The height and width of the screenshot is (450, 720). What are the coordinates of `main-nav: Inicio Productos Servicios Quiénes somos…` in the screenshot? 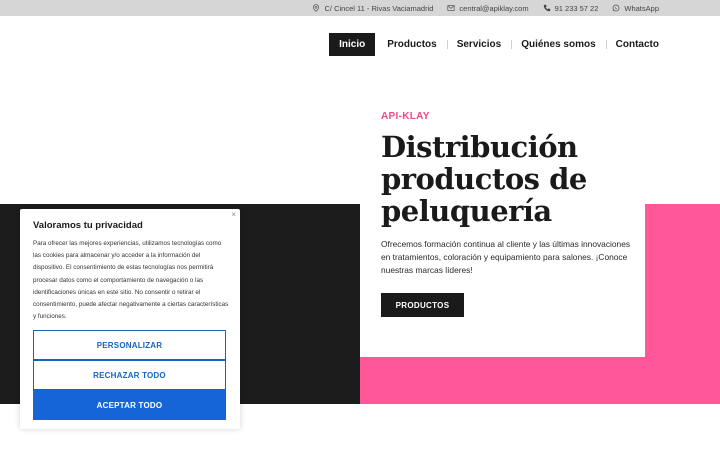 It's located at (494, 44).